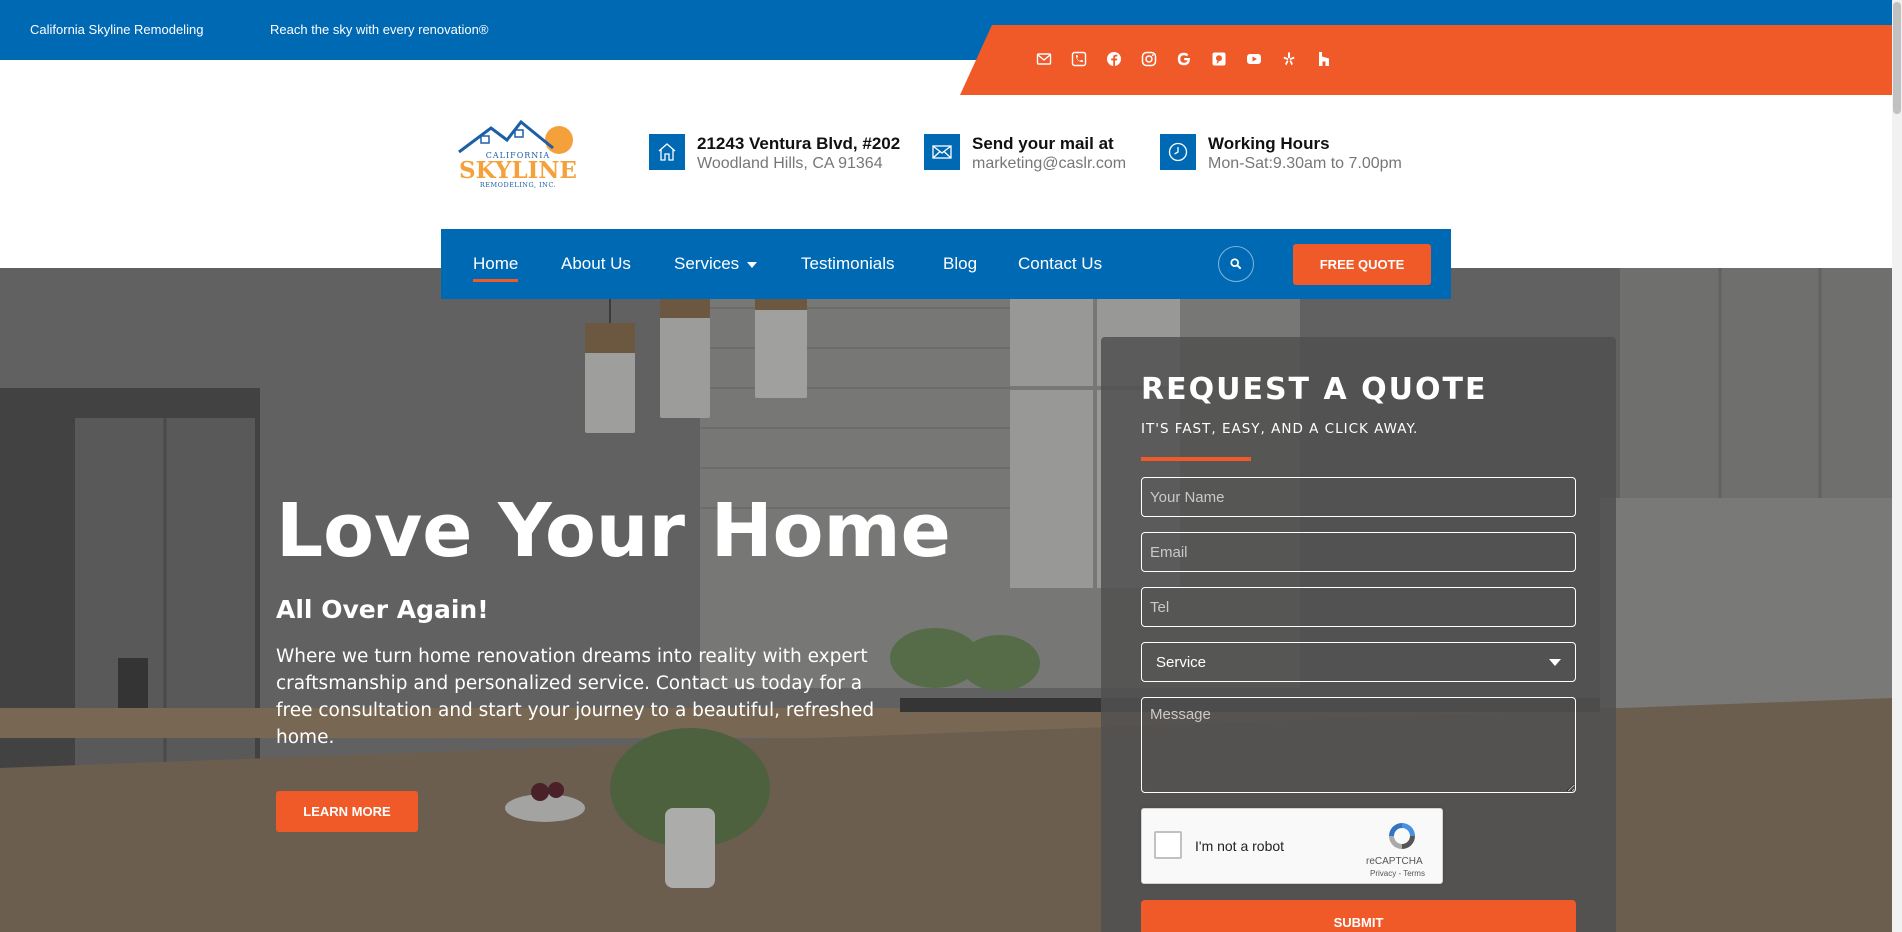 This screenshot has width=1902, height=932. Describe the element at coordinates (1555, 662) in the screenshot. I see `chevron-down-icon` at that location.